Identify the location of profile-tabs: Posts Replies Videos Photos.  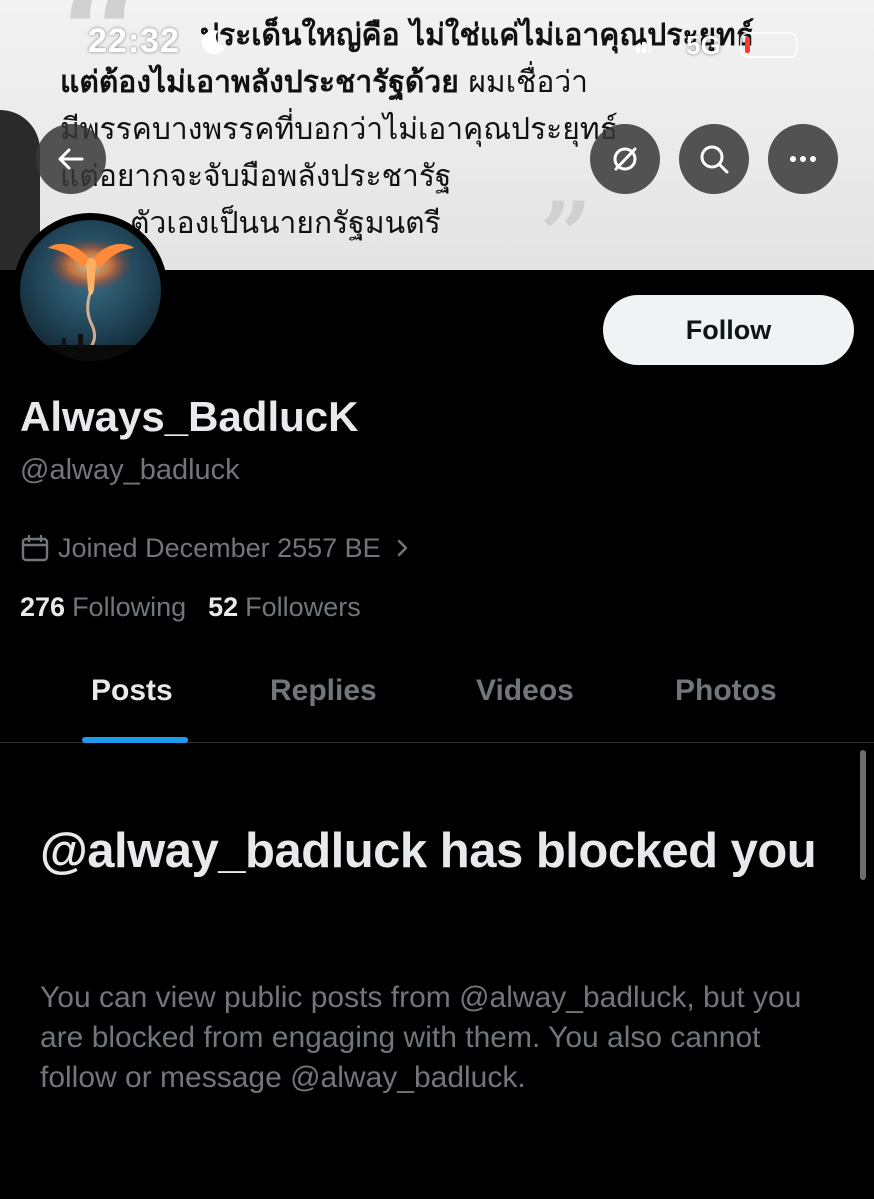
(437, 696).